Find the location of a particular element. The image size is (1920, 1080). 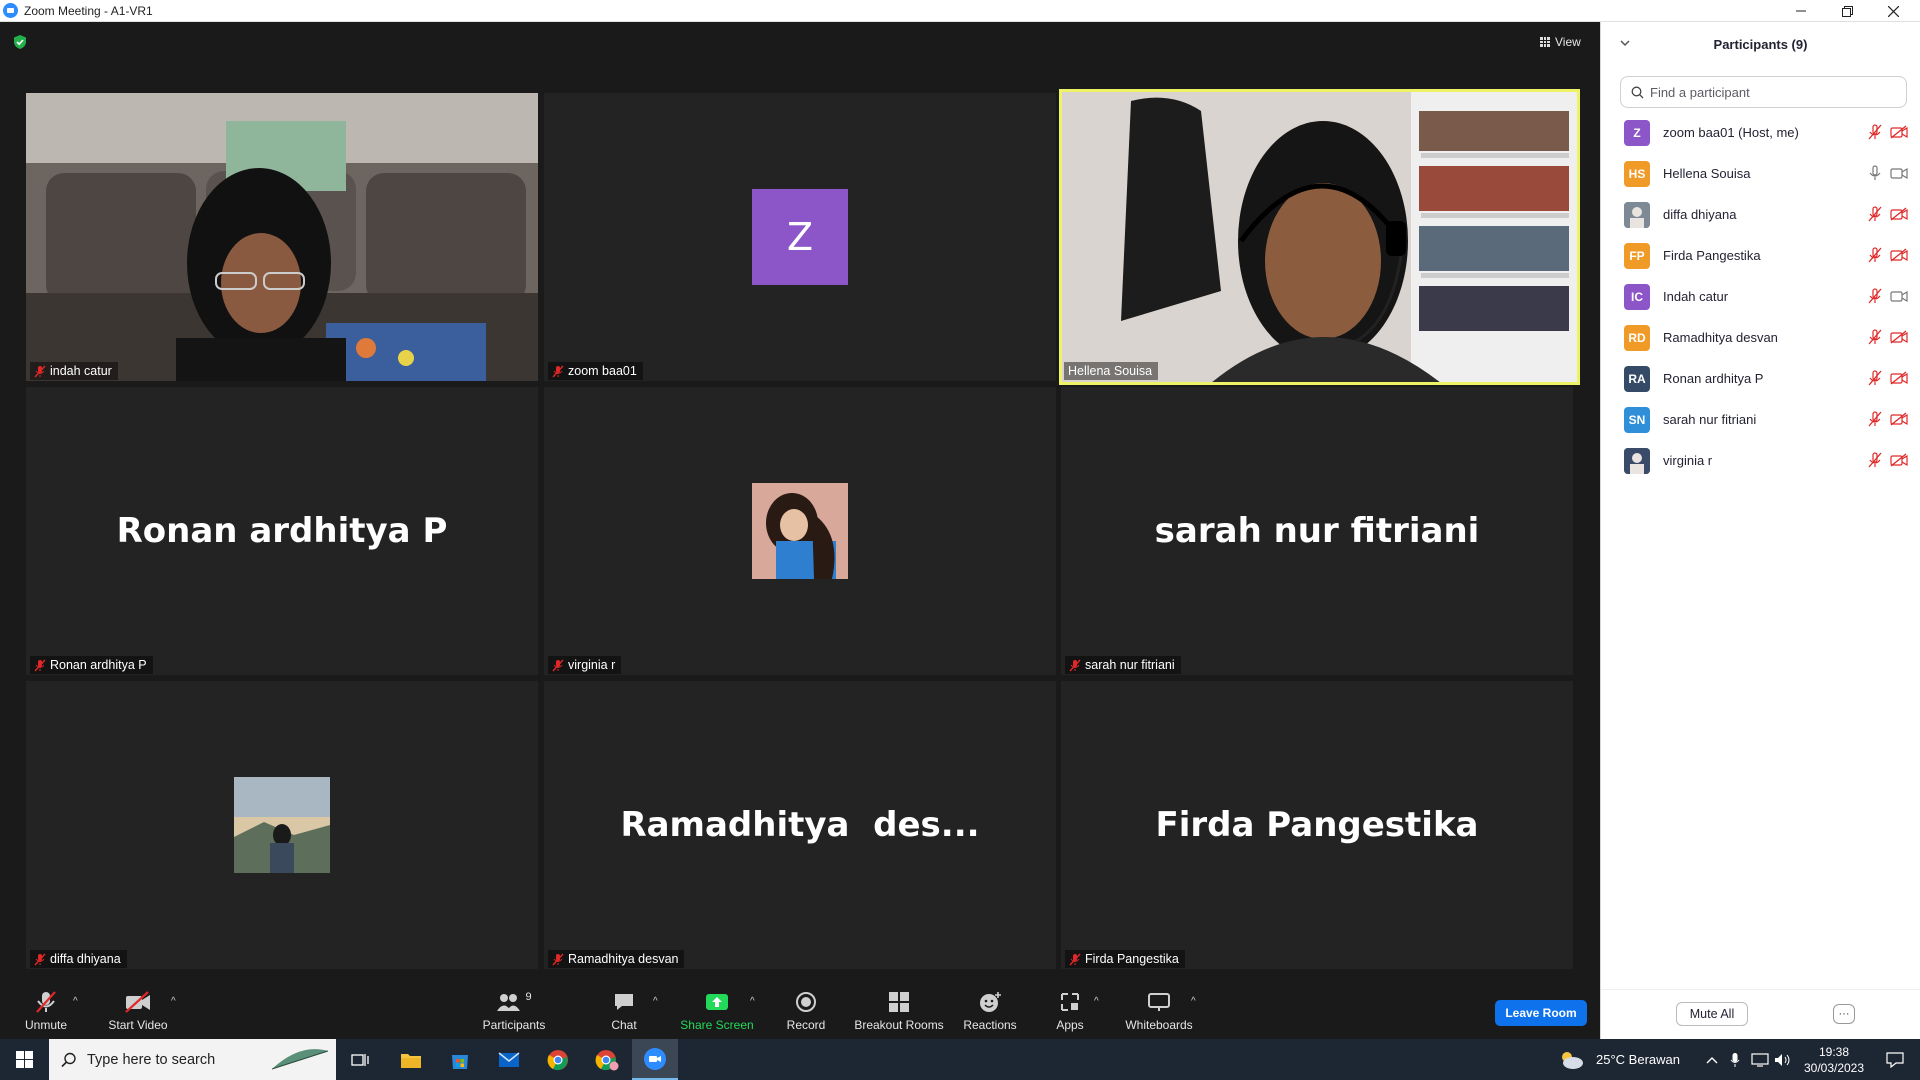

participant-name: Firda Pangestika is located at coordinates (1712, 255).